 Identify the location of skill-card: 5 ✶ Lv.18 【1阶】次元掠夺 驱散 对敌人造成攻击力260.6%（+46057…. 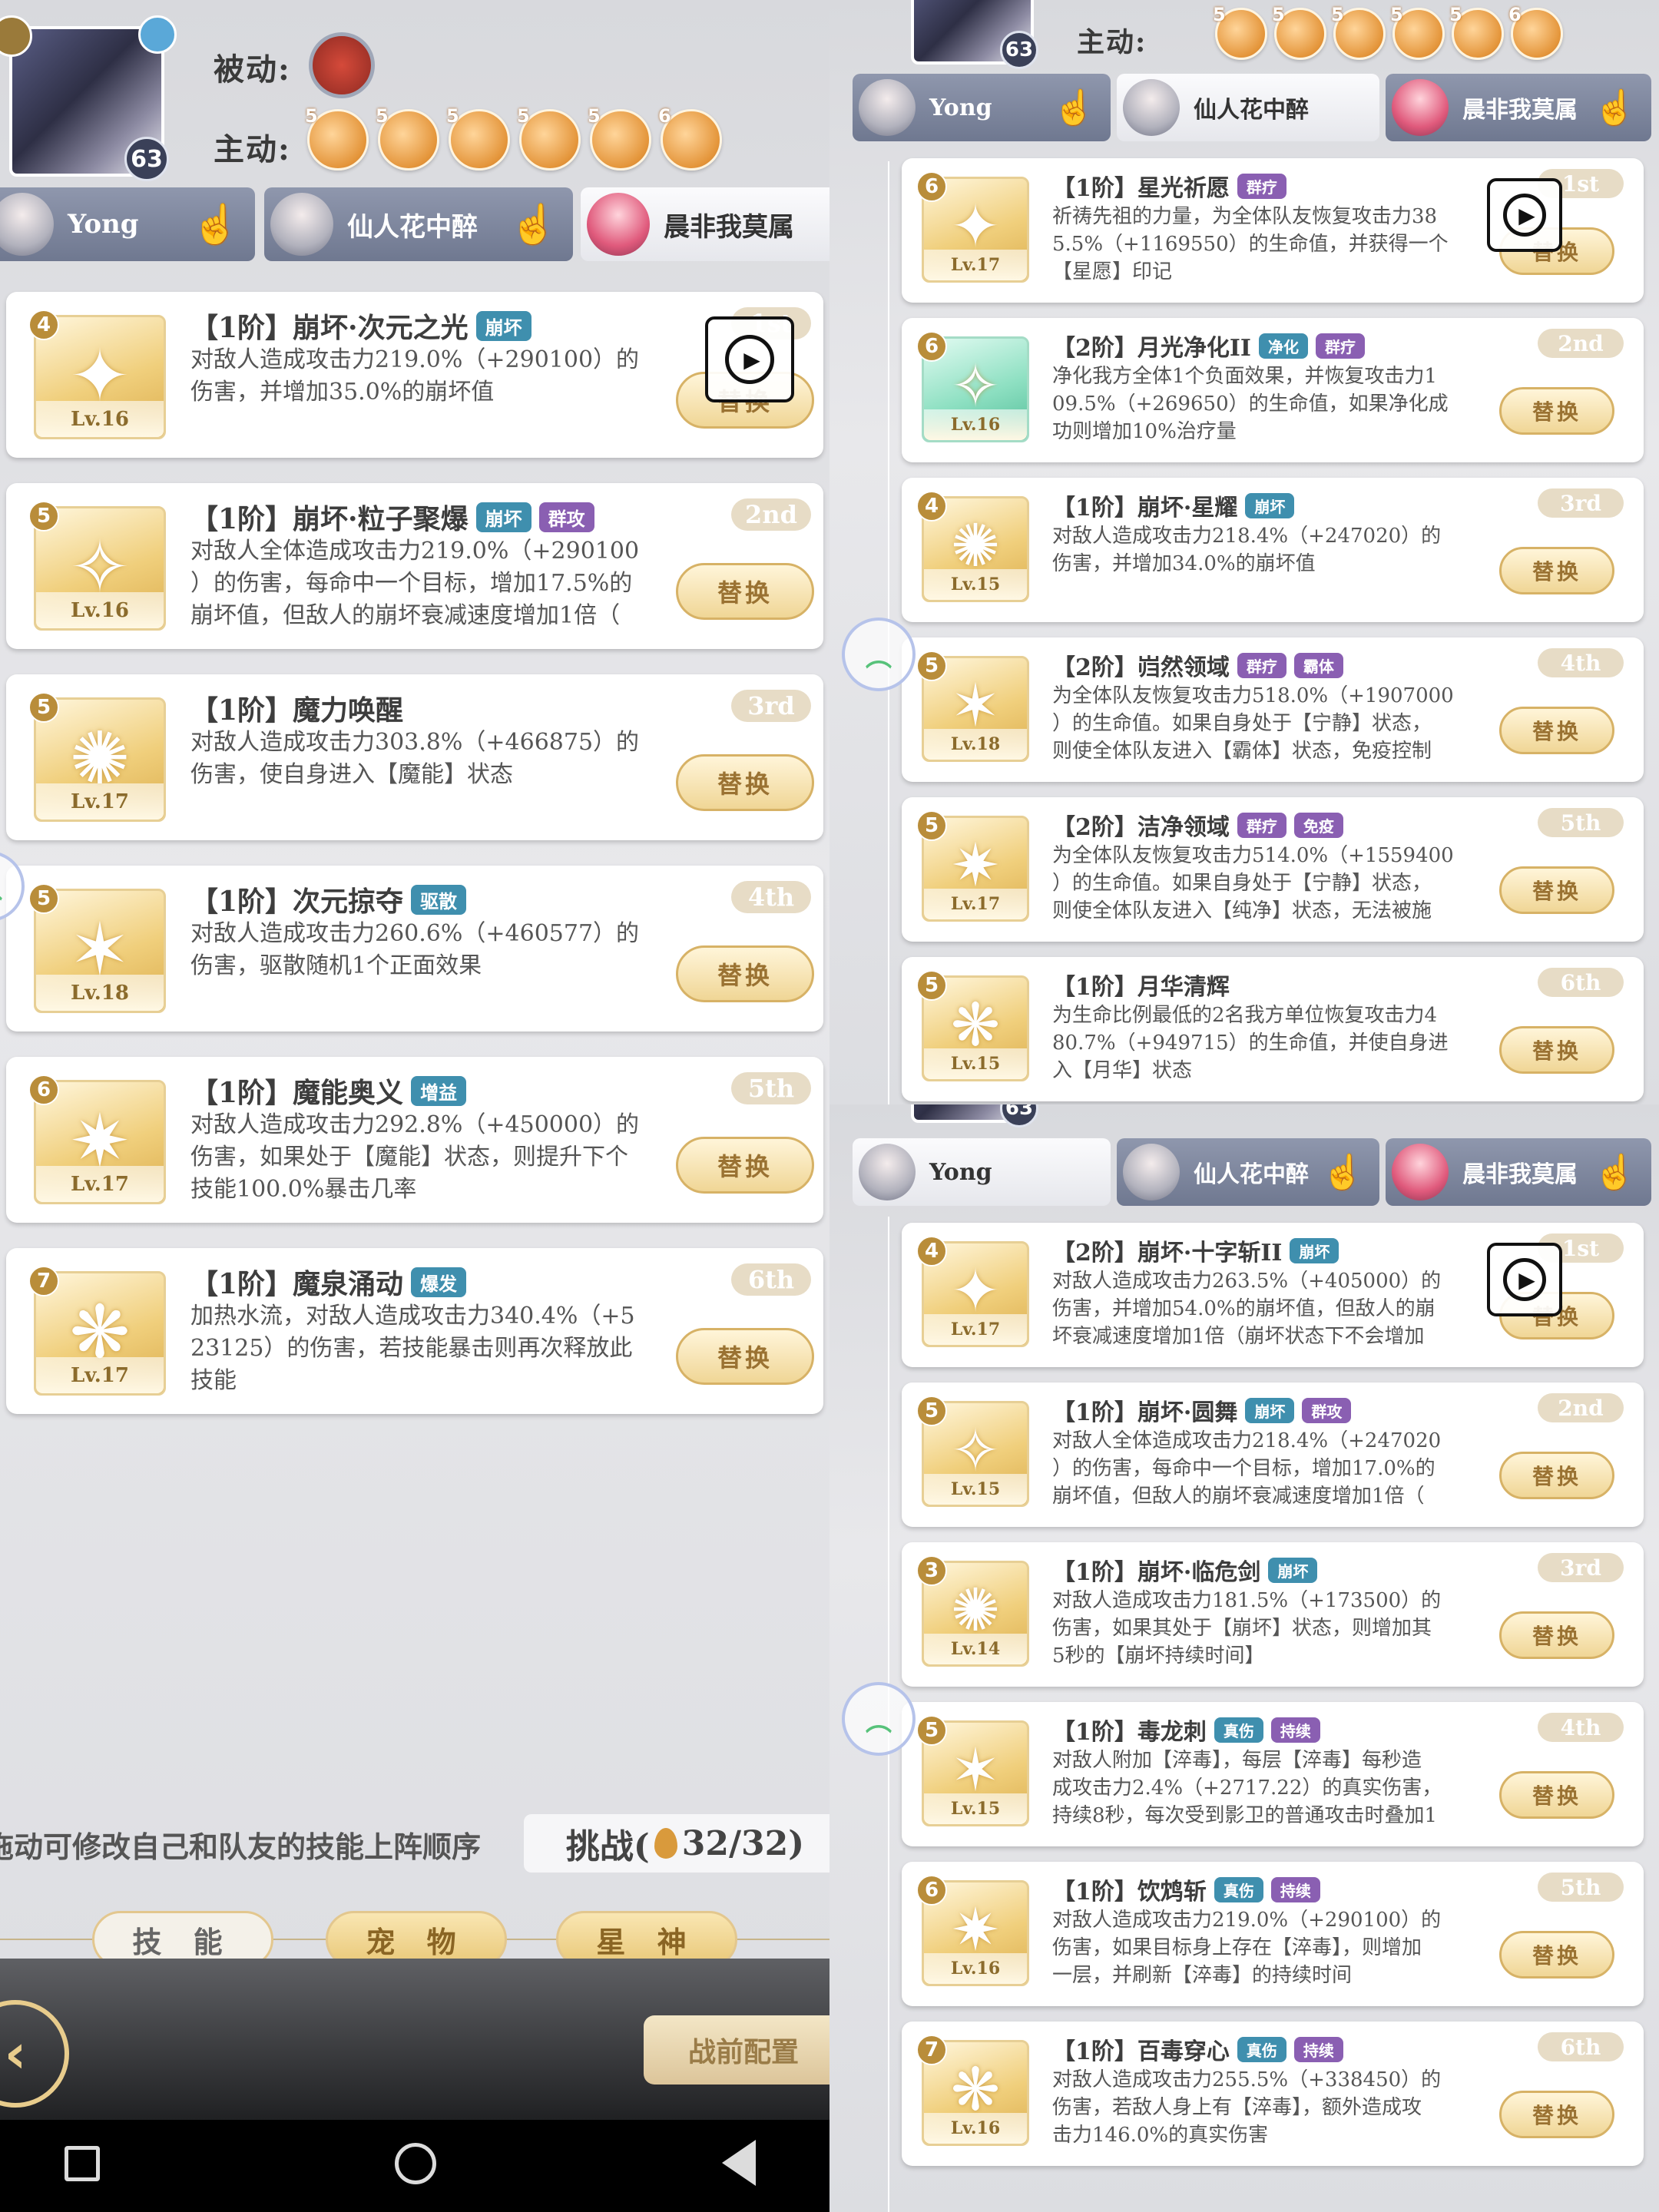
(415, 949).